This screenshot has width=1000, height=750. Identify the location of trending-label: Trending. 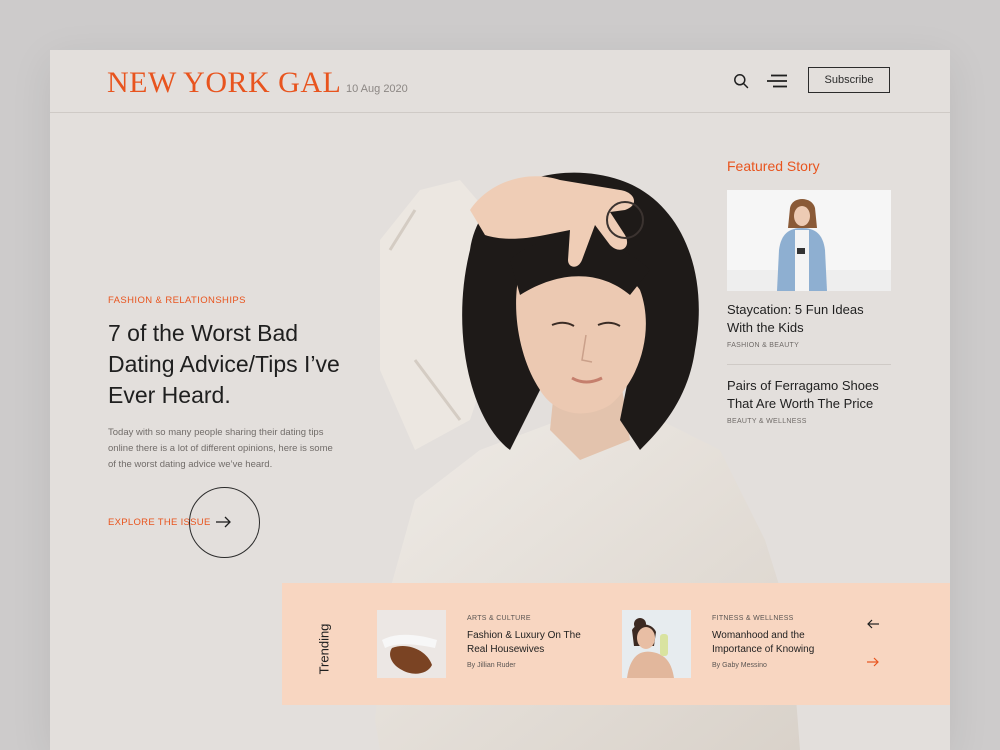
(324, 649).